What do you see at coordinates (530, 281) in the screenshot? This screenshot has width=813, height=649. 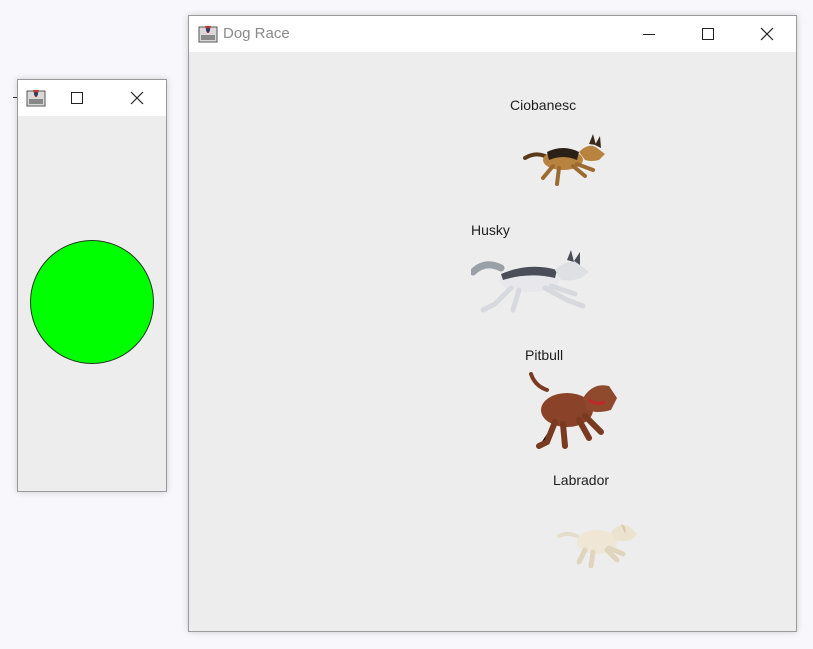 I see `husky-running-image` at bounding box center [530, 281].